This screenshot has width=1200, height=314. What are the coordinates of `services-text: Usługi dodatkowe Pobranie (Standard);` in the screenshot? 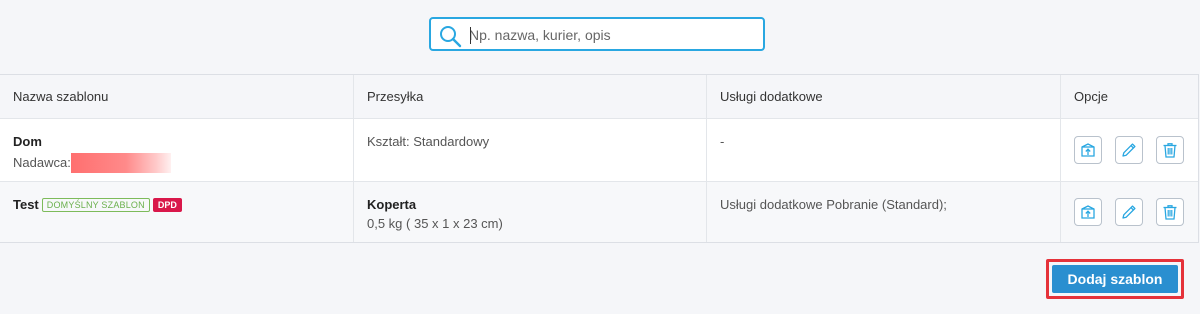 It's located at (833, 204).